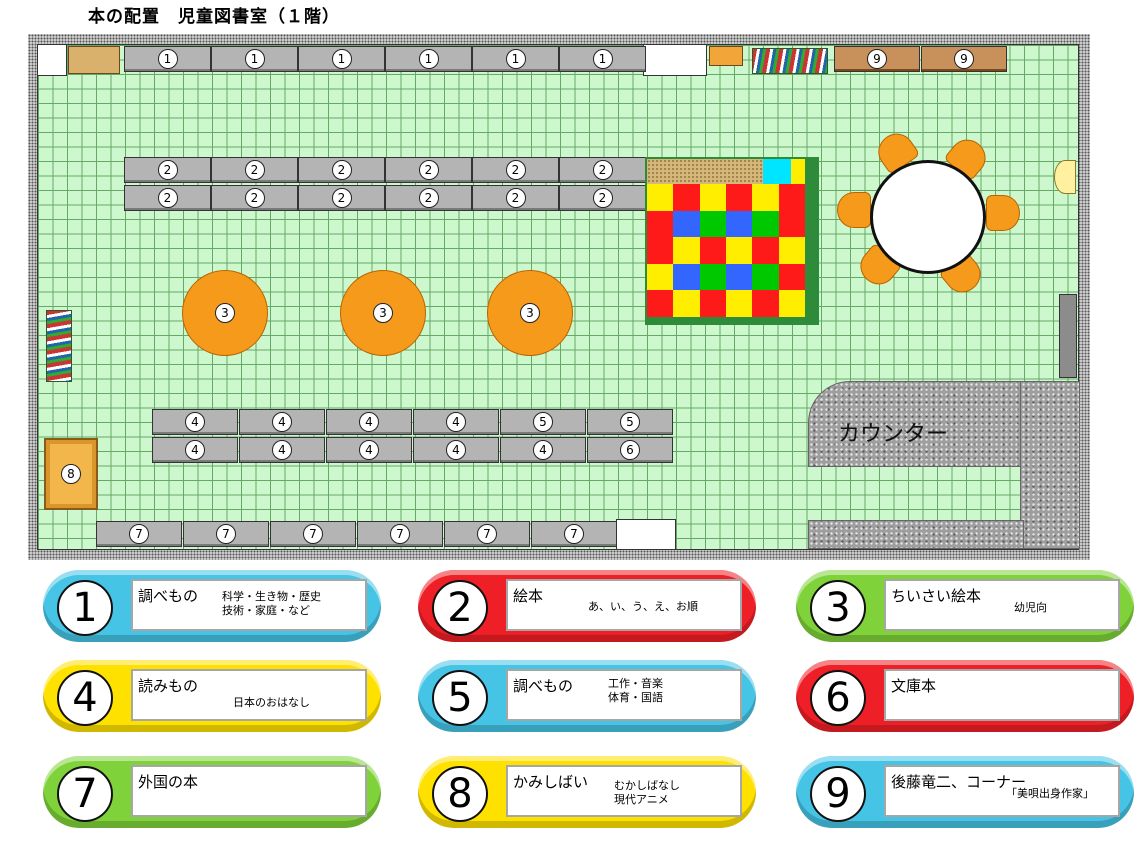 This screenshot has width=1143, height=844. I want to click on shelf-number: 6, so click(630, 450).